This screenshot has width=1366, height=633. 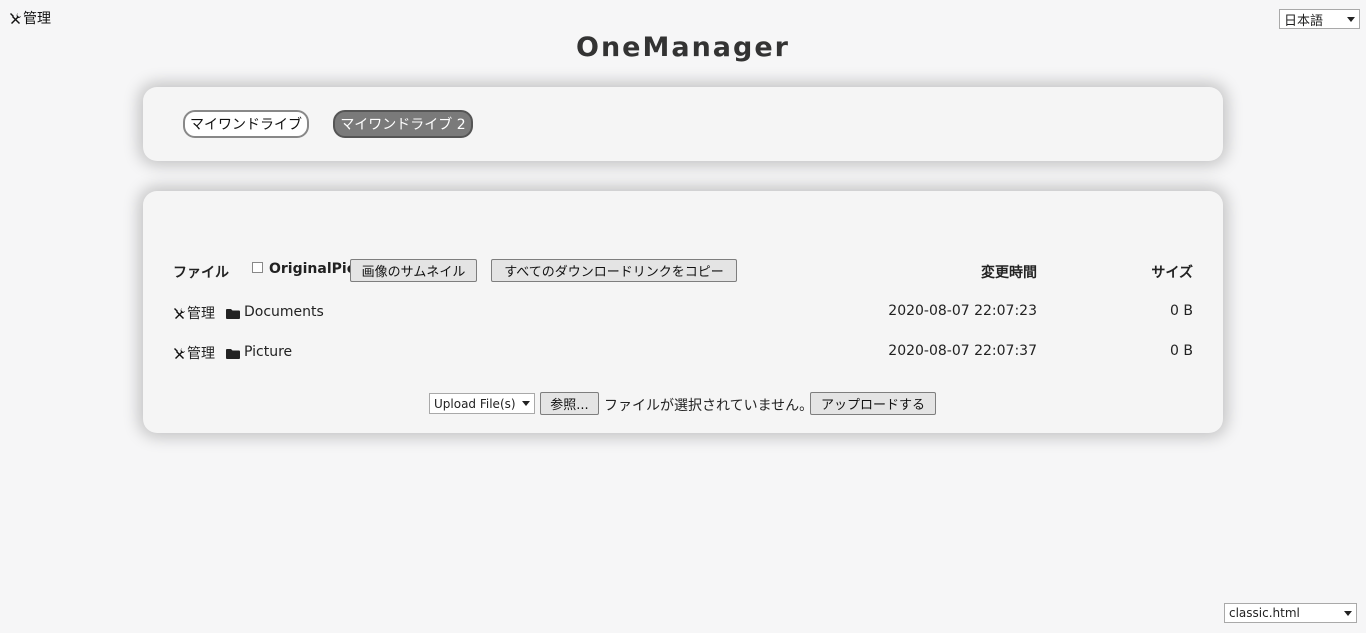 What do you see at coordinates (268, 352) in the screenshot?
I see `file-name-link: Picture` at bounding box center [268, 352].